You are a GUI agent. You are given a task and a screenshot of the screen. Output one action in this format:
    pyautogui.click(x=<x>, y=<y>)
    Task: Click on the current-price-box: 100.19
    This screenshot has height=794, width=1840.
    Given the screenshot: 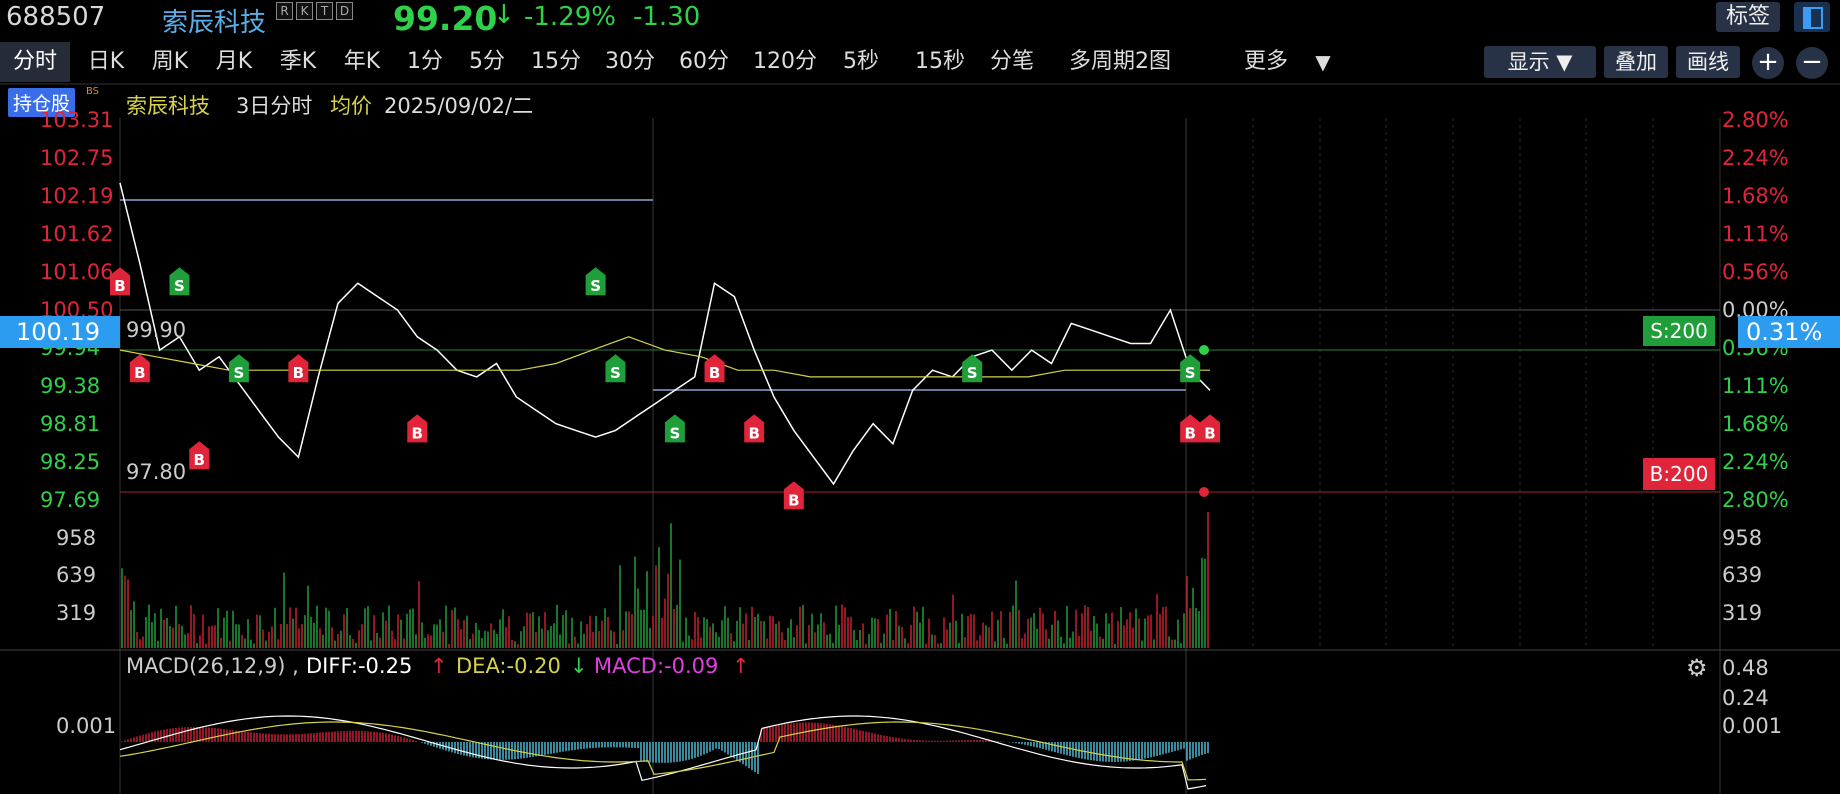 What is the action you would take?
    pyautogui.click(x=60, y=332)
    